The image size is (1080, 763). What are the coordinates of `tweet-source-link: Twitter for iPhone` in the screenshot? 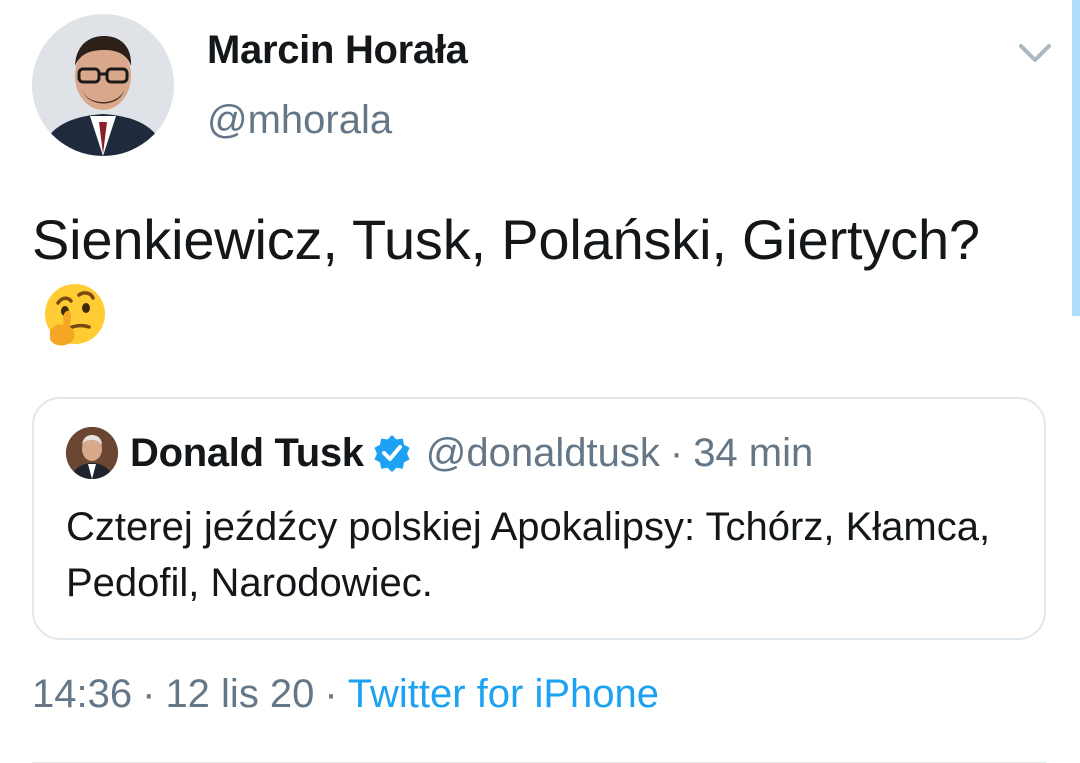 It's located at (503, 694).